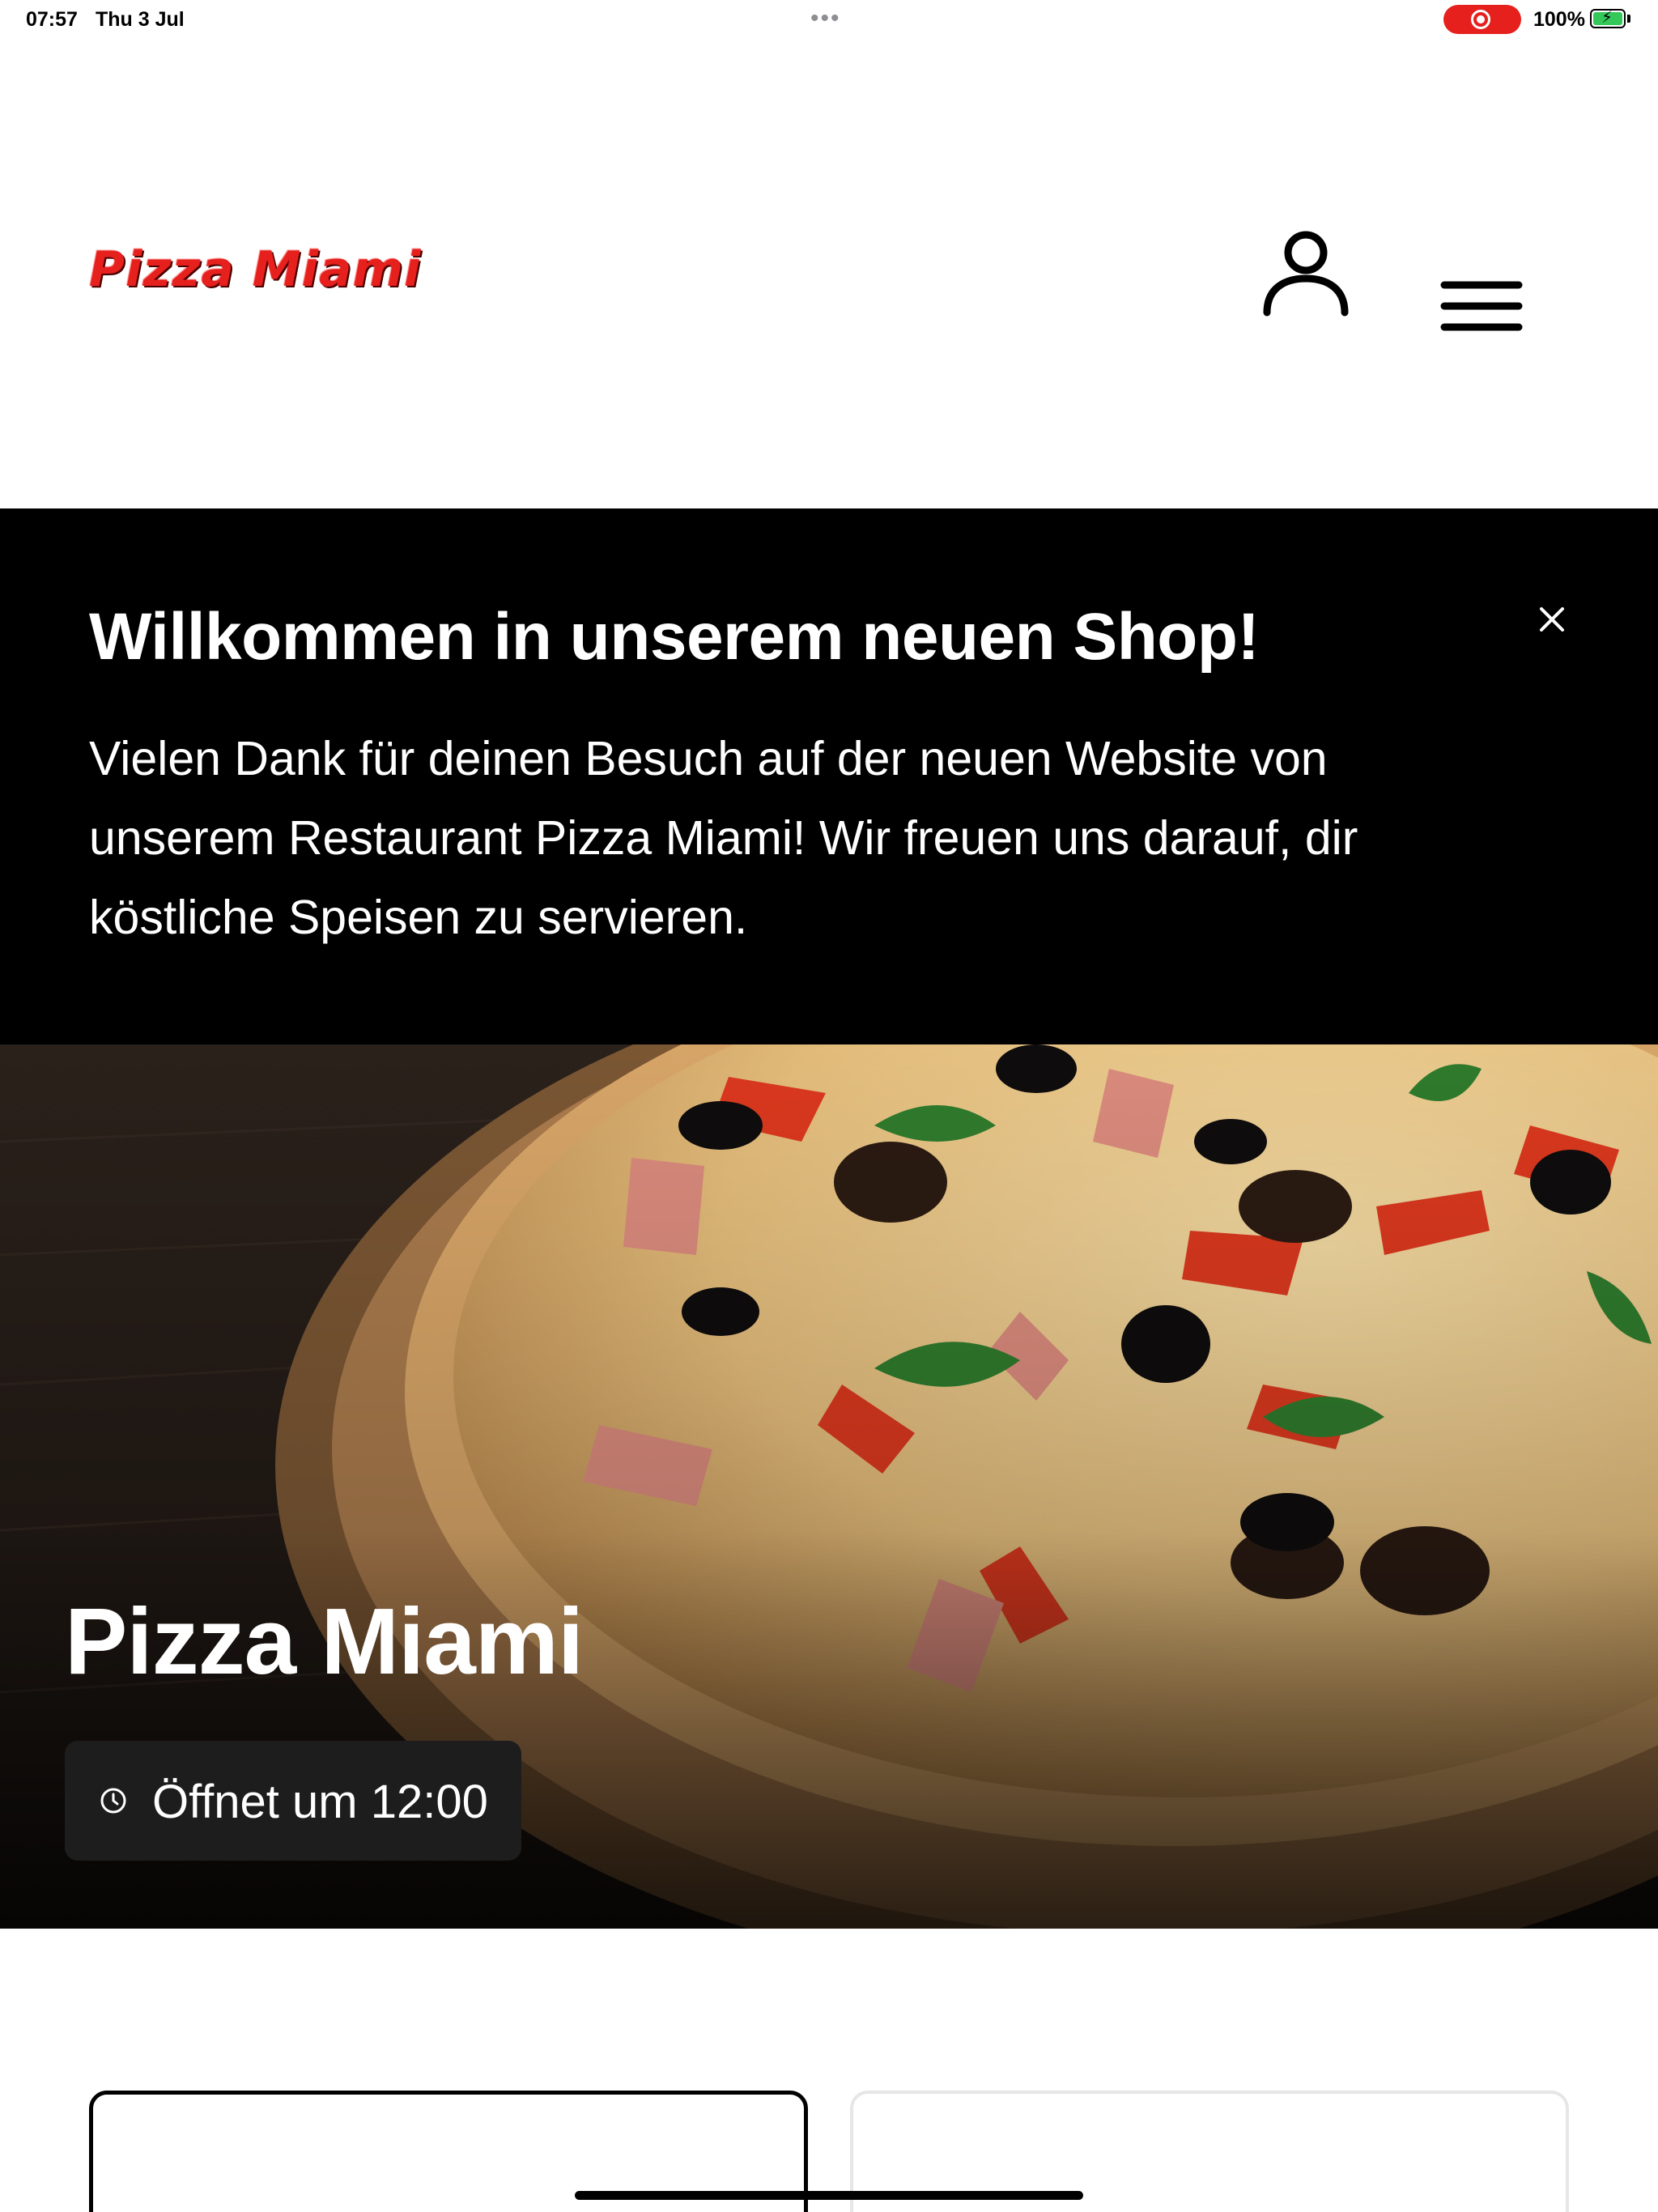 Image resolution: width=1658 pixels, height=2212 pixels. I want to click on status-date: Thu 3 Jul, so click(140, 19).